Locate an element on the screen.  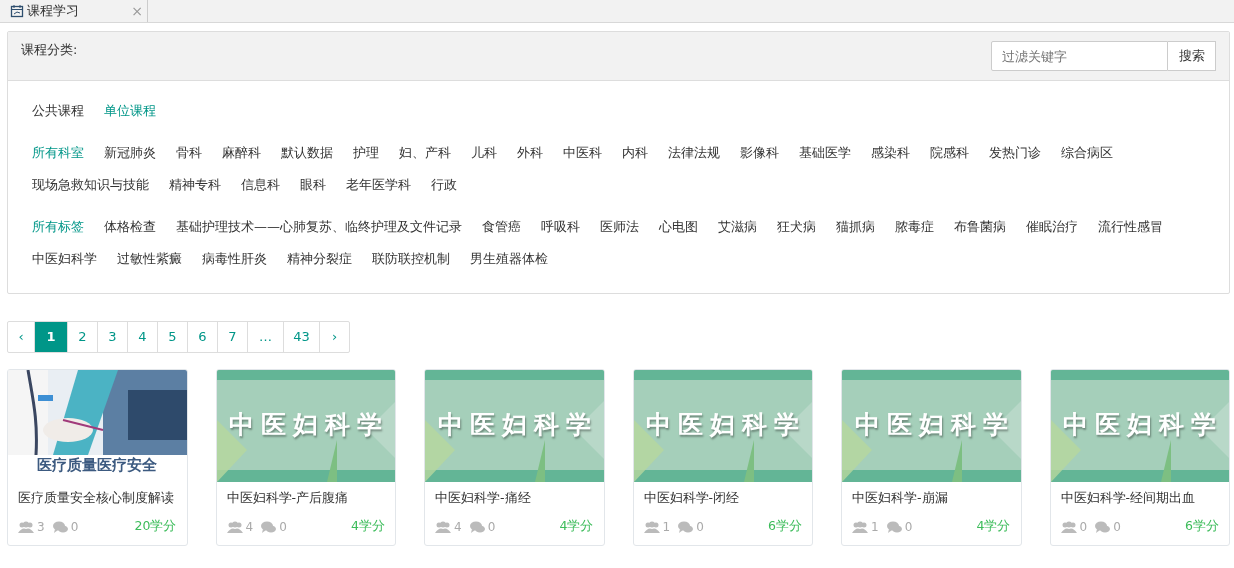
course-title: 中医妇科学-崩漏 is located at coordinates (900, 498).